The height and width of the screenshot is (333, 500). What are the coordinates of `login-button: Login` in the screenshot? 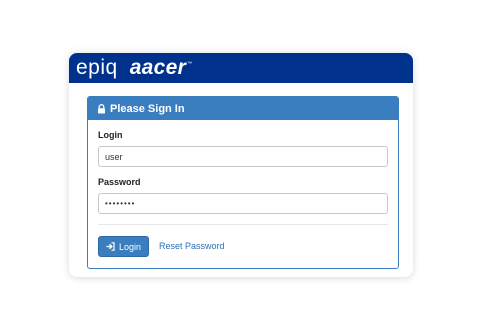 It's located at (123, 246).